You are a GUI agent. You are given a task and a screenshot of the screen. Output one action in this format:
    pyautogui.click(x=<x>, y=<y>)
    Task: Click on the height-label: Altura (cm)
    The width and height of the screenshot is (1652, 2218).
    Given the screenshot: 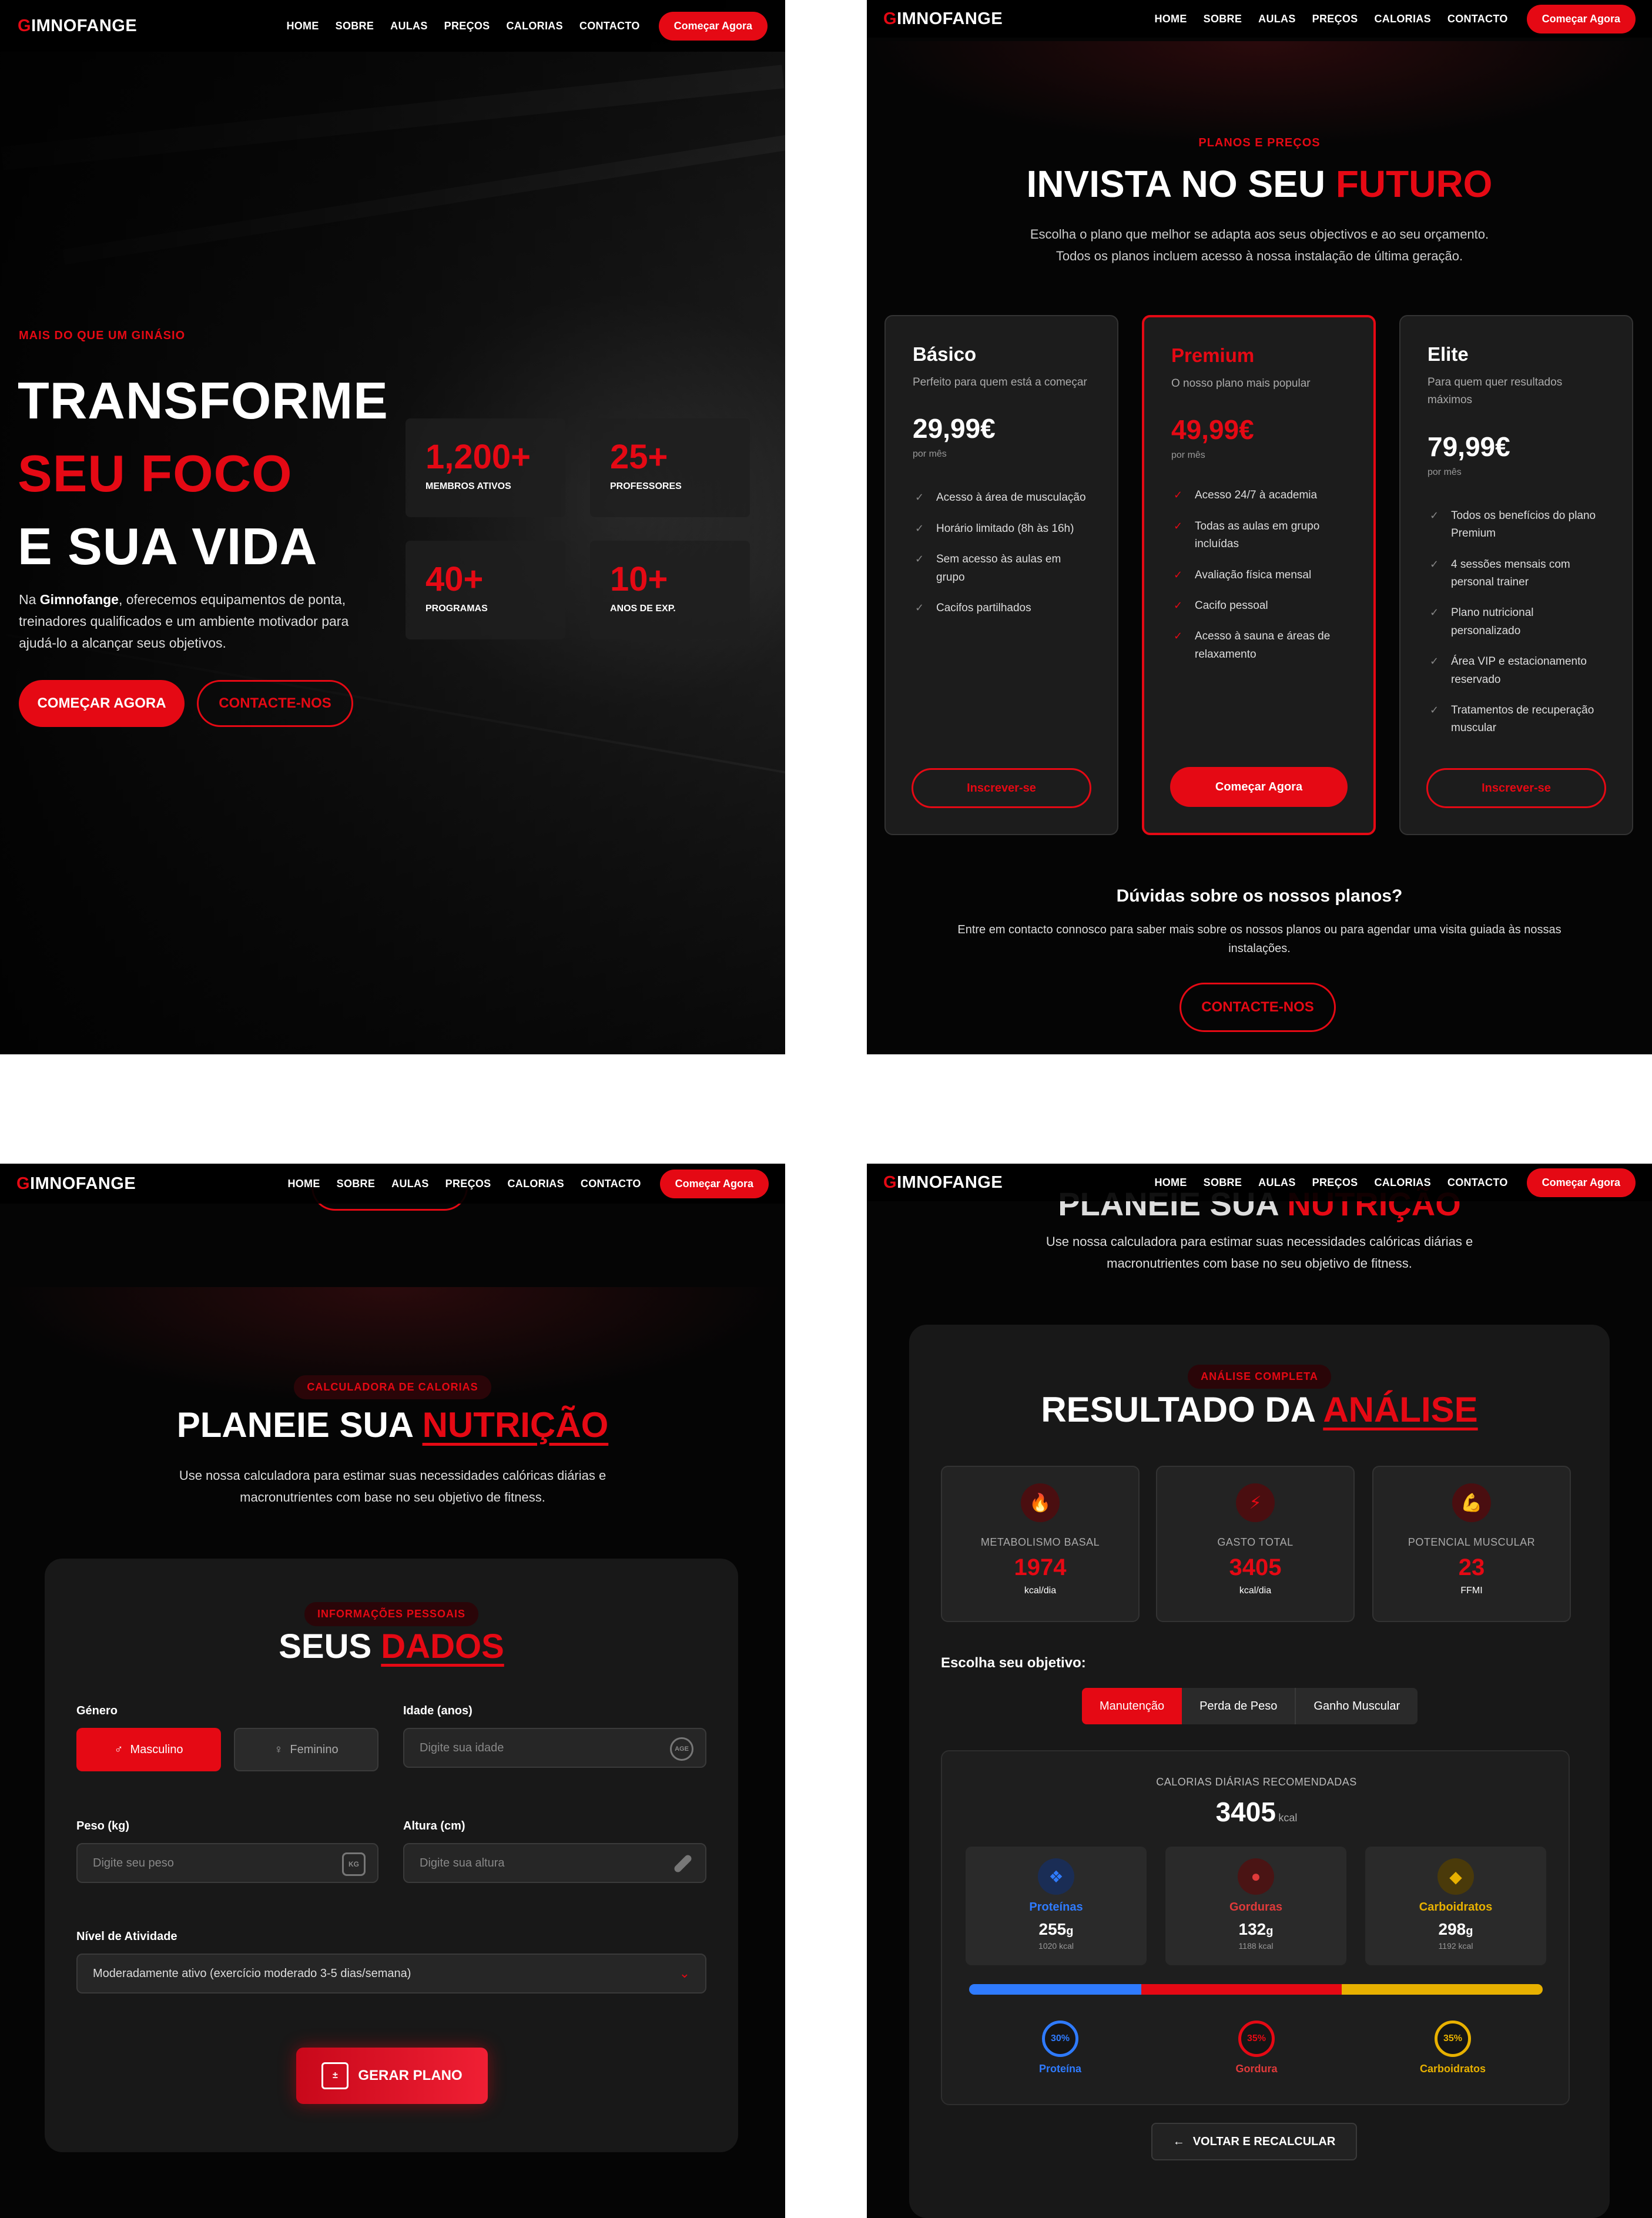 What is the action you would take?
    pyautogui.click(x=434, y=1826)
    